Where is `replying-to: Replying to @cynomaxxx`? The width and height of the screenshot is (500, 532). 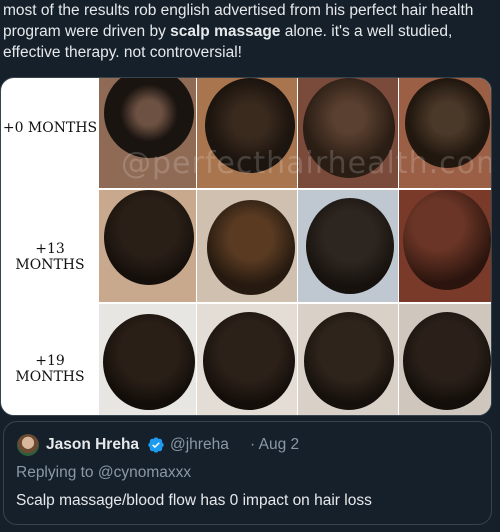 replying-to: Replying to @cynomaxxx is located at coordinates (103, 473).